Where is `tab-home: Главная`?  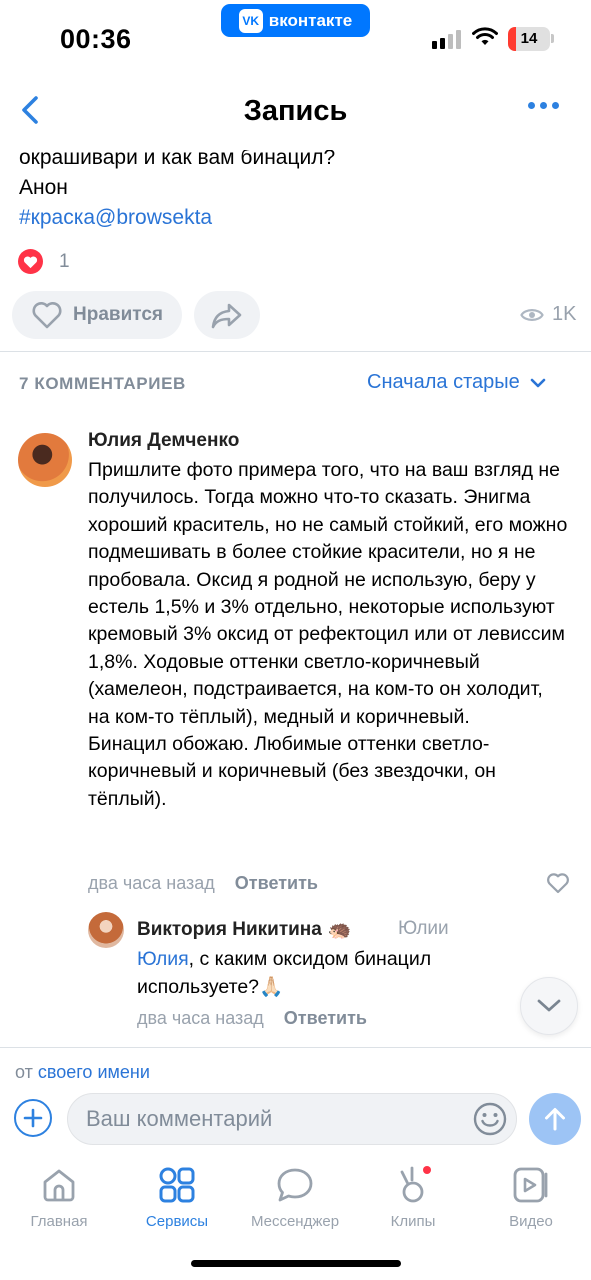 tab-home: Главная is located at coordinates (59, 1196).